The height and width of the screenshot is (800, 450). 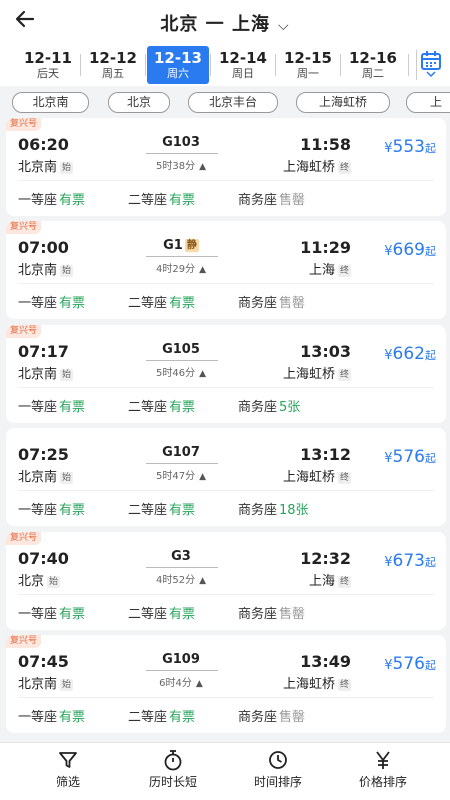 I want to click on date-tab: 12-12 周五, so click(x=113, y=65).